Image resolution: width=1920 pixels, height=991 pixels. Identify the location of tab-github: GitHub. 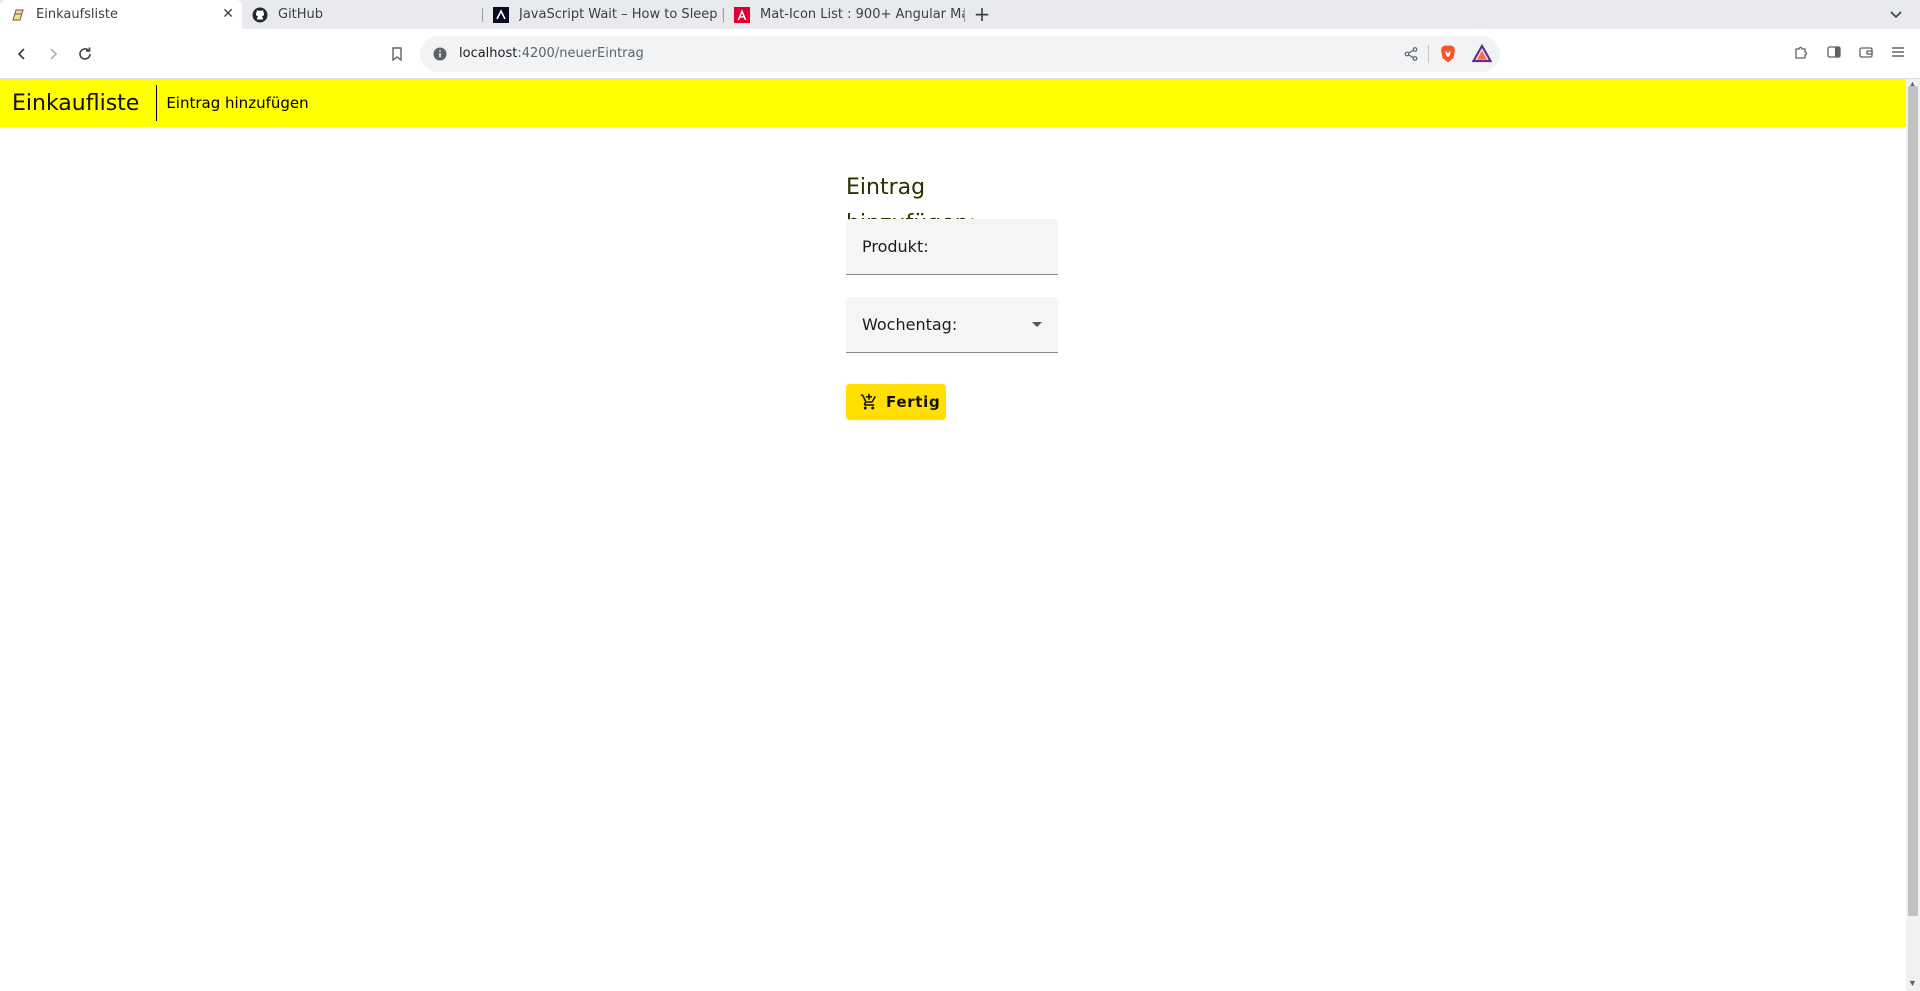
(362, 14).